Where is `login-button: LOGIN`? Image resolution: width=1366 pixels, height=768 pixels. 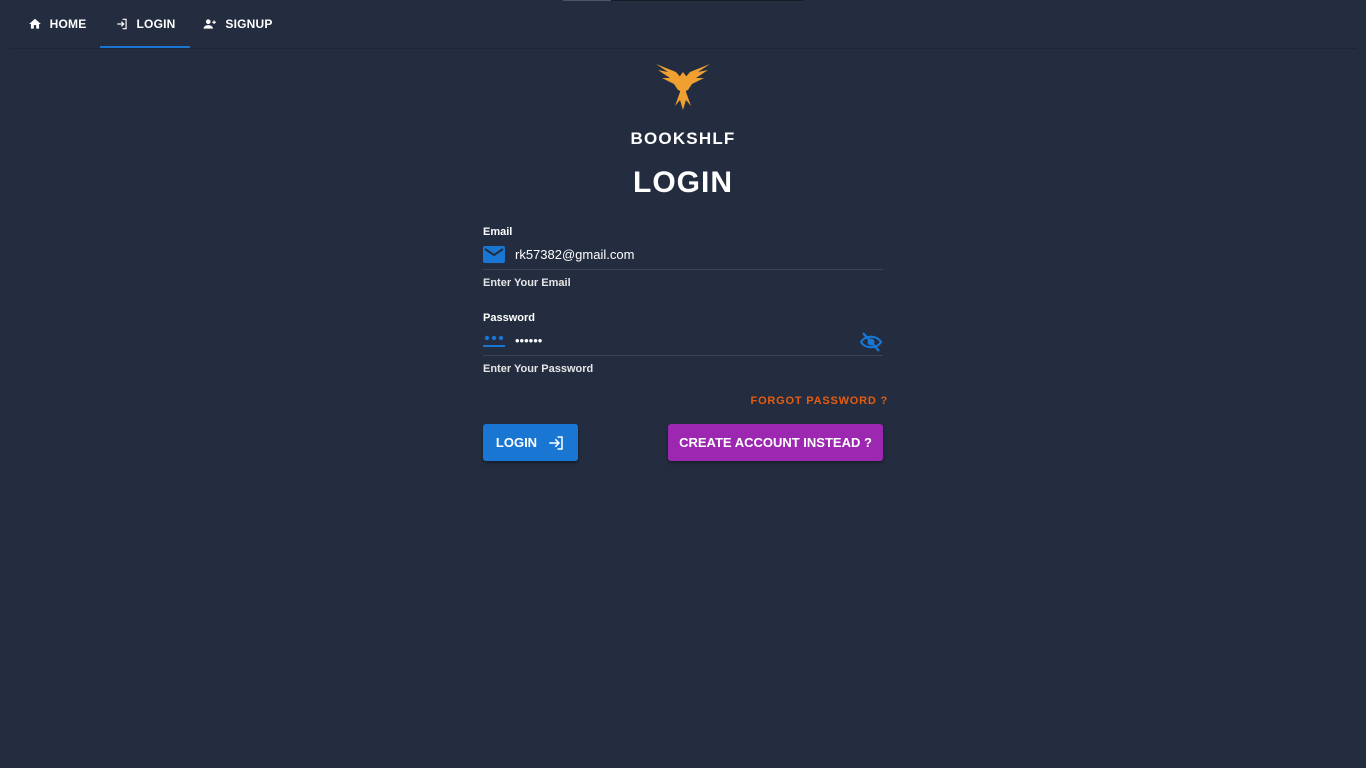
login-button: LOGIN is located at coordinates (530, 442).